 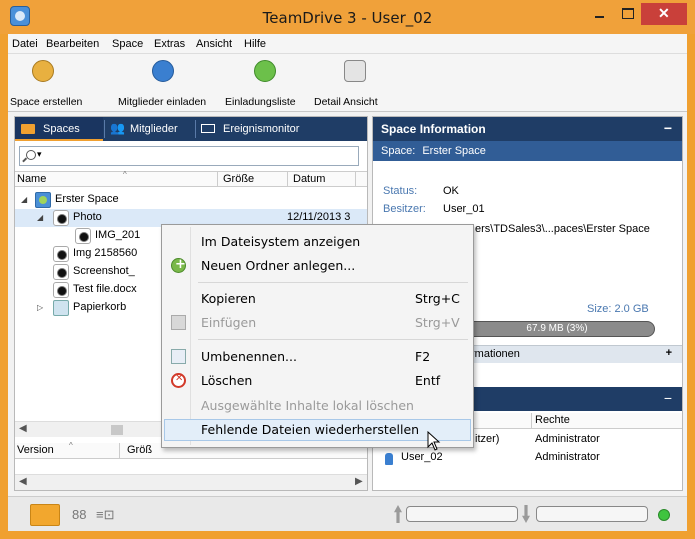 I want to click on tab-spaces: Spaces, so click(x=59, y=129).